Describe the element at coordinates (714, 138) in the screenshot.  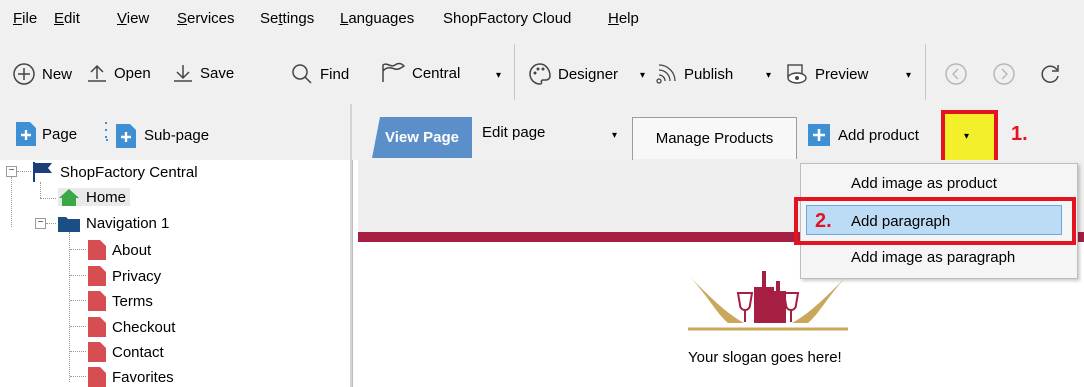
I see `tab-manage-products: Manage Products` at that location.